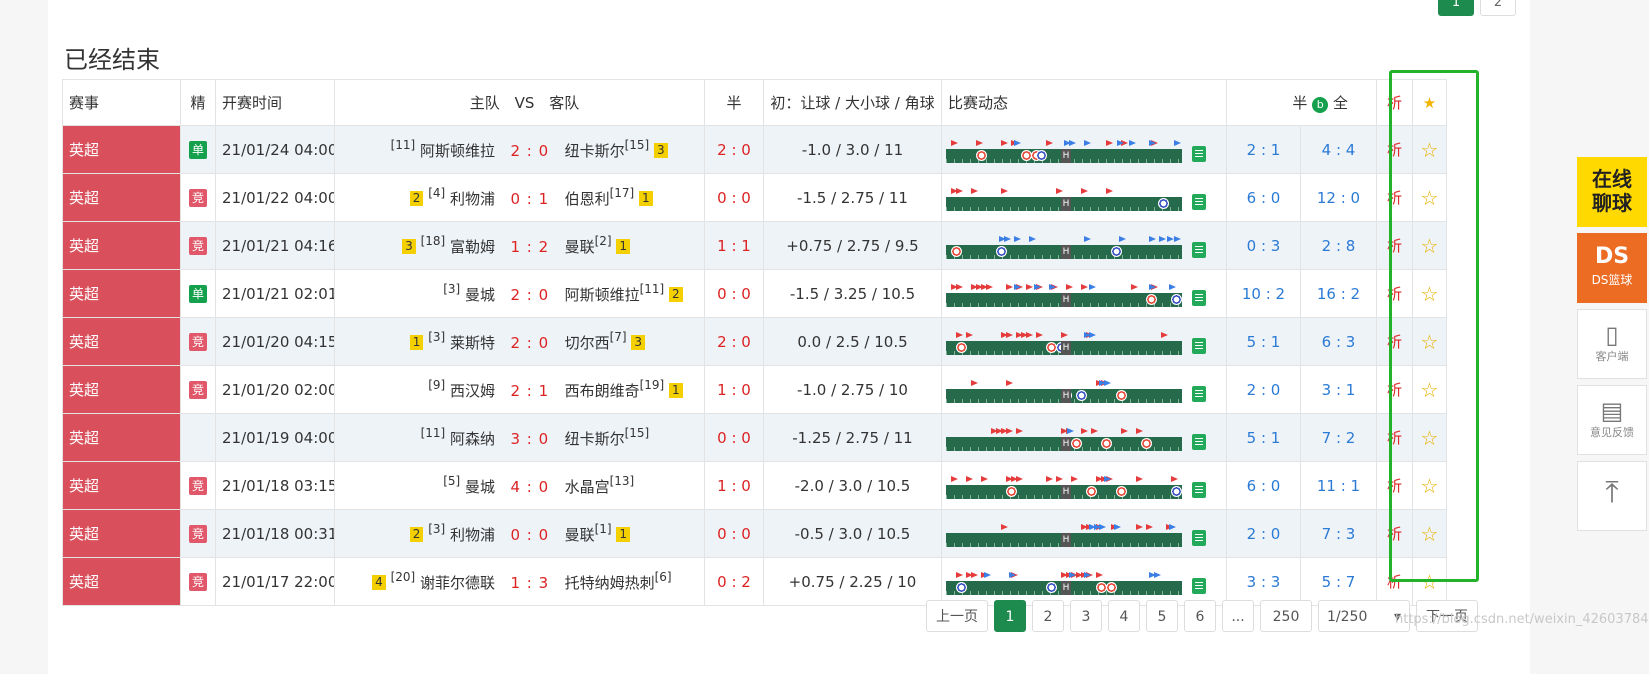 This screenshot has width=1649, height=674. Describe the element at coordinates (472, 391) in the screenshot. I see `home-team-name: 西汉姆` at that location.